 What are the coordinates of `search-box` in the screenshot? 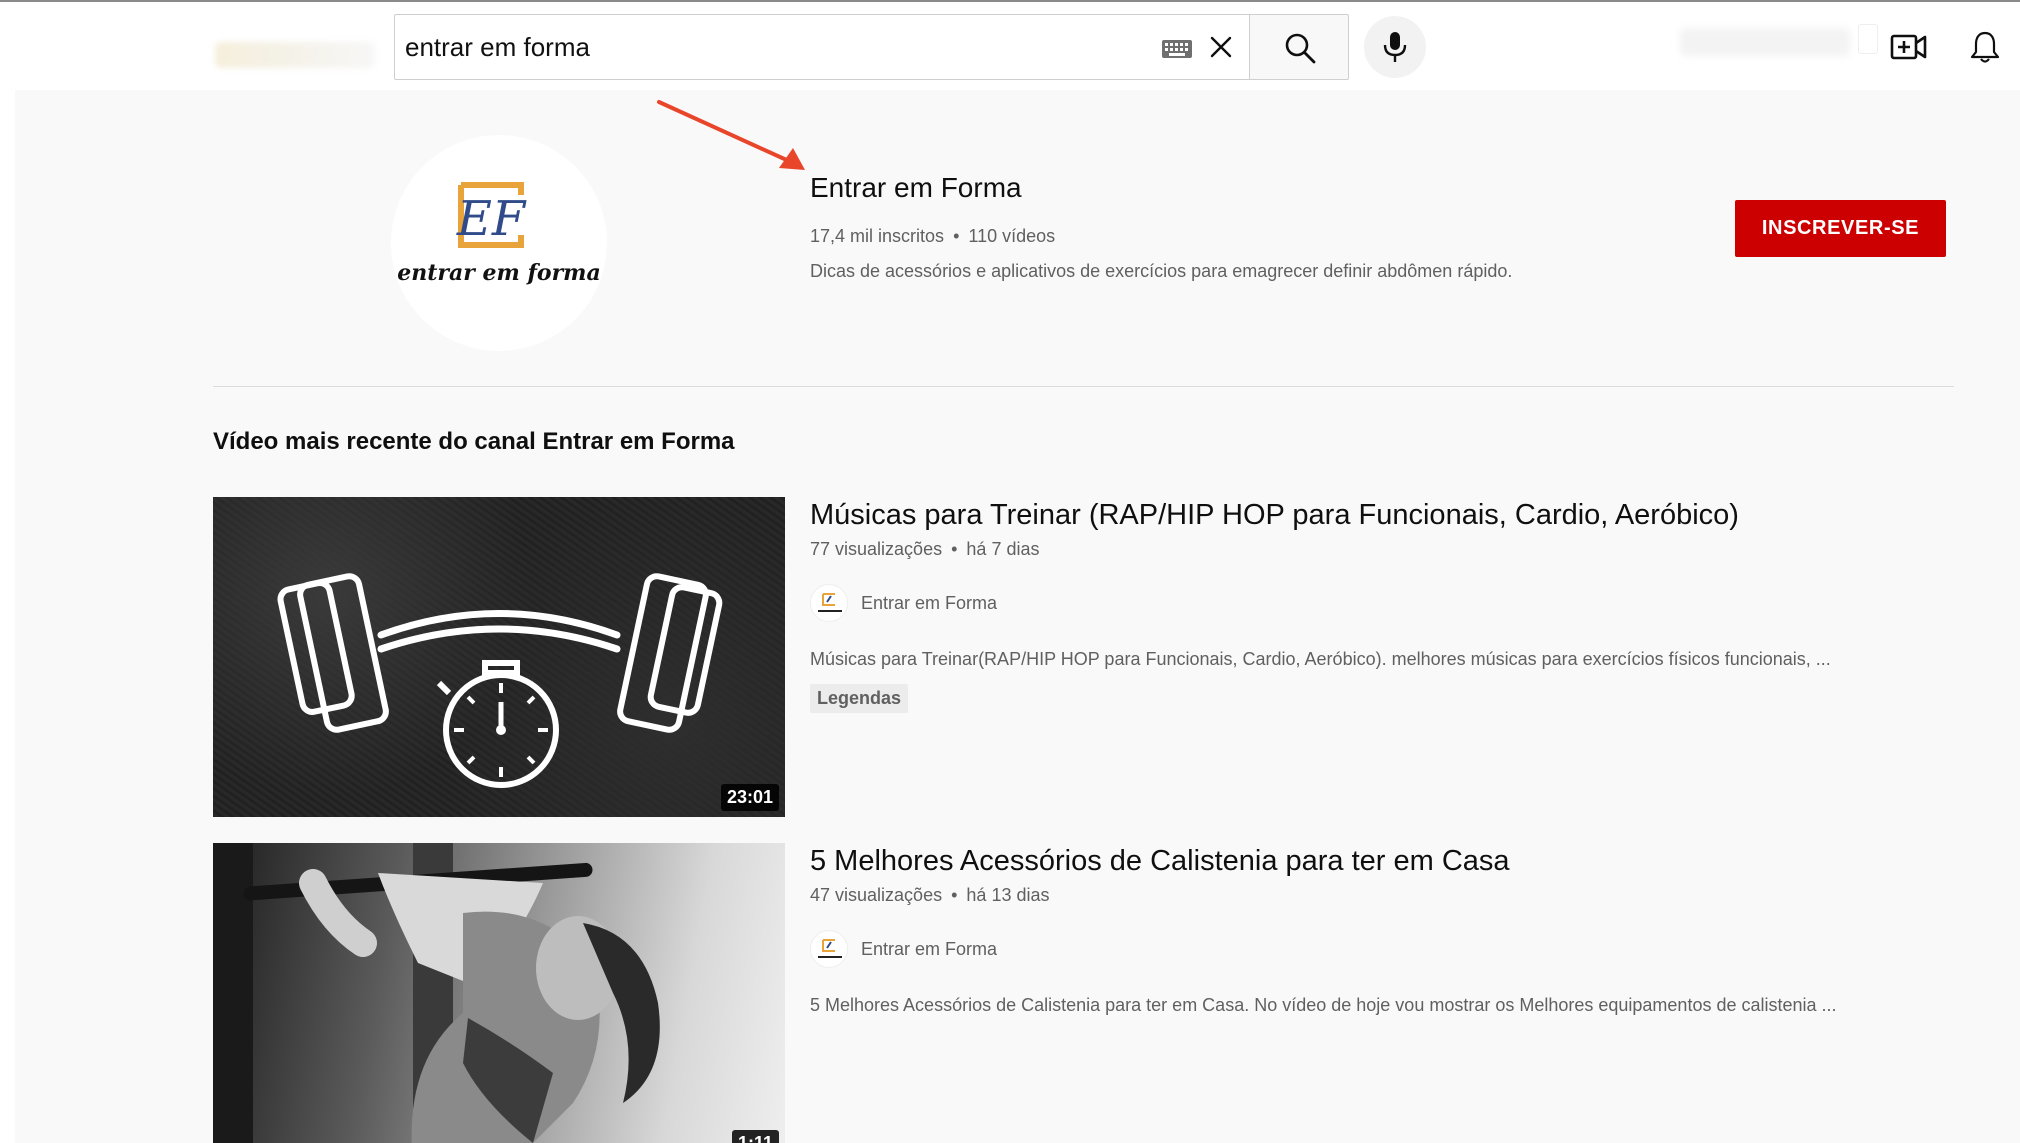 It's located at (821, 47).